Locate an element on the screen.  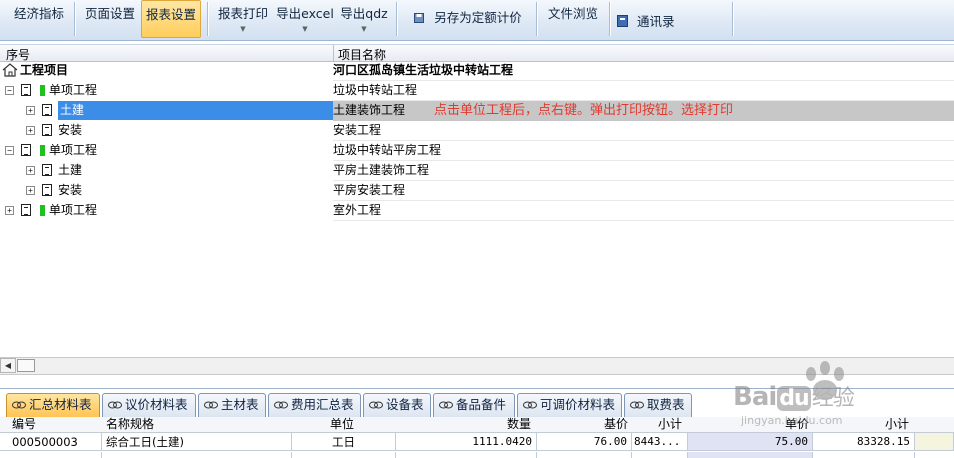
project-name-cell: 室外工程 is located at coordinates (643, 211).